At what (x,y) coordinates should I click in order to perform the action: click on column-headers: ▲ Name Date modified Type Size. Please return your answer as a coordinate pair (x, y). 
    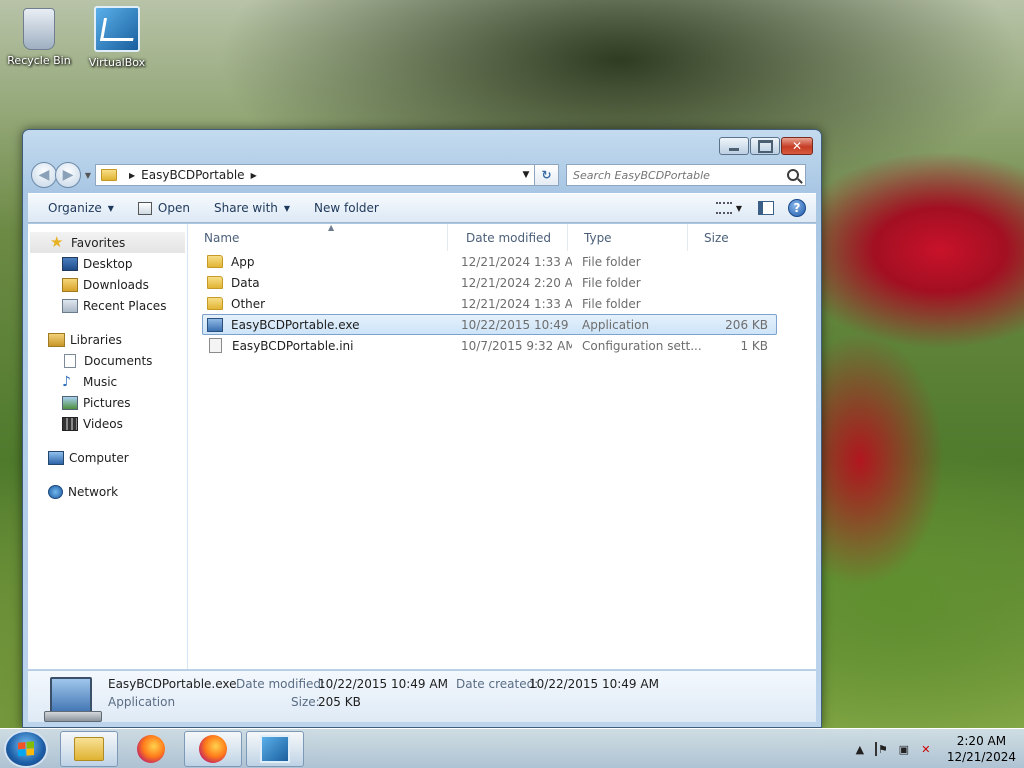
    Looking at the image, I should click on (502, 237).